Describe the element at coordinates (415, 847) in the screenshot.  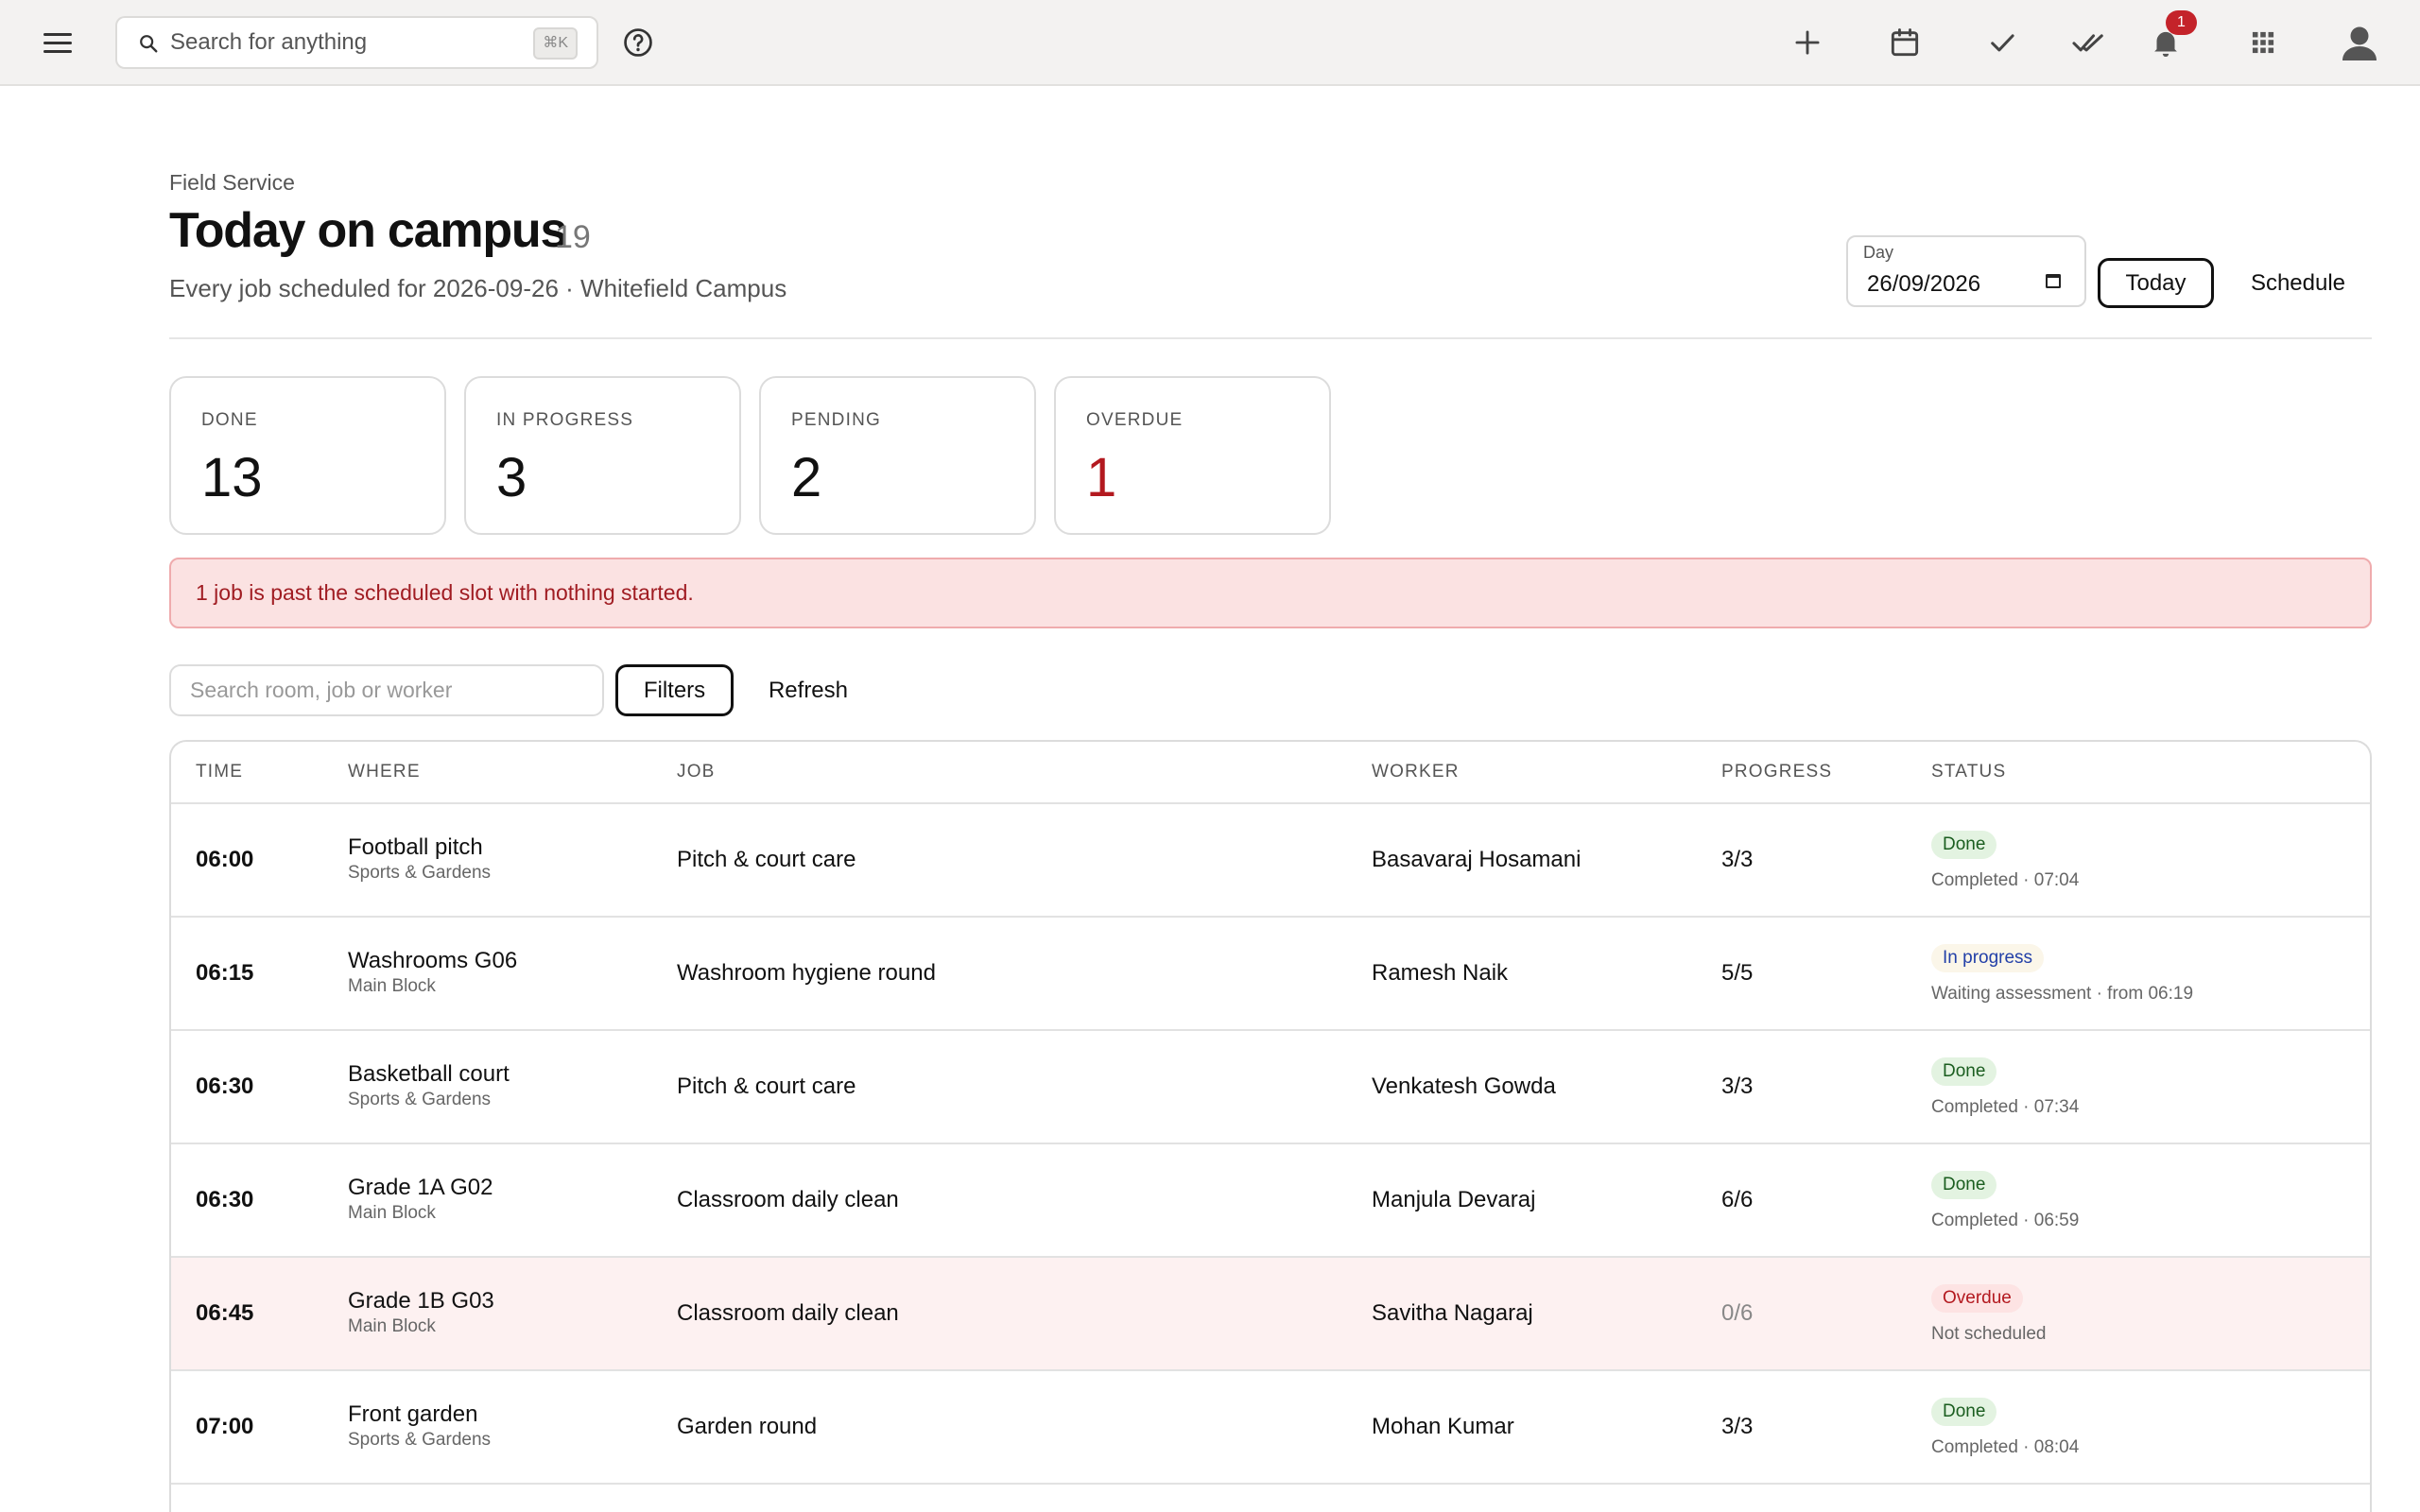
I see `row-where: Football pitch` at that location.